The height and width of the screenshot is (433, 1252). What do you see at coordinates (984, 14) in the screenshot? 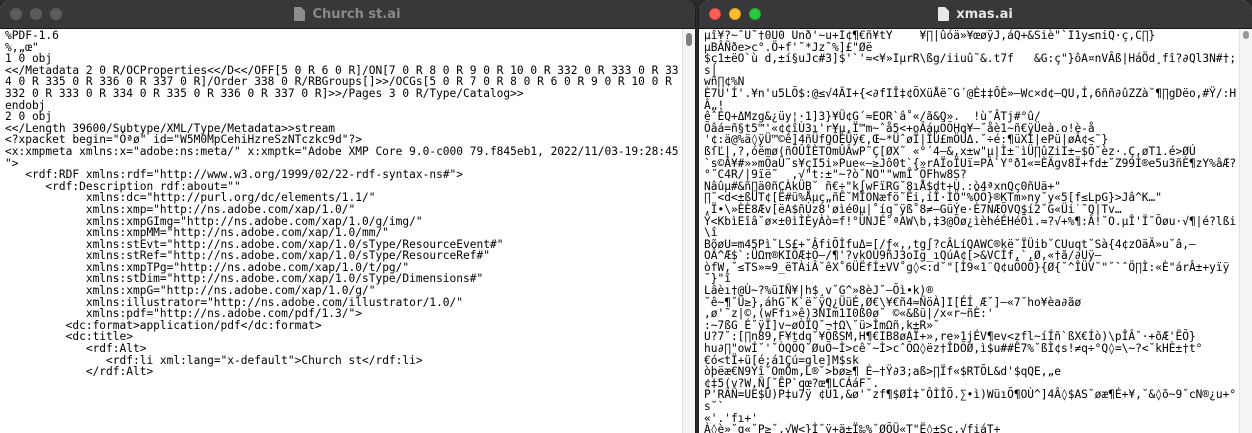
I see `window-title: xmas.ai` at bounding box center [984, 14].